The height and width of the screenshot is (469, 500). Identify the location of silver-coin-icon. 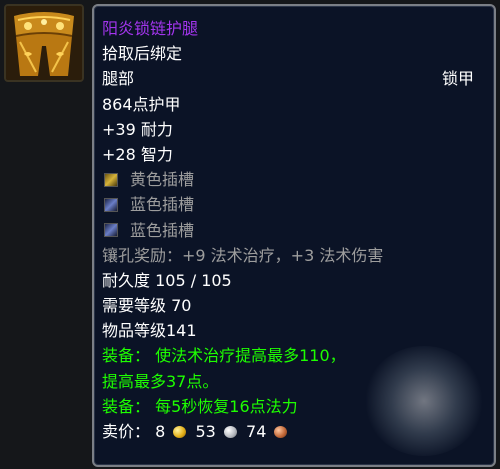
(230, 432).